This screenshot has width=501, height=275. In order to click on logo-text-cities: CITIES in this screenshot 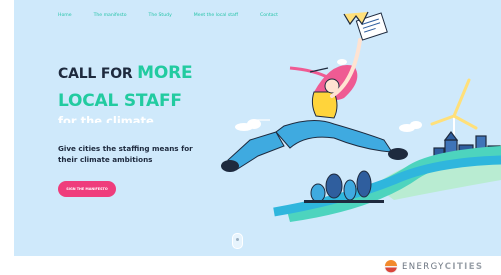, I will do `click(464, 267)`.